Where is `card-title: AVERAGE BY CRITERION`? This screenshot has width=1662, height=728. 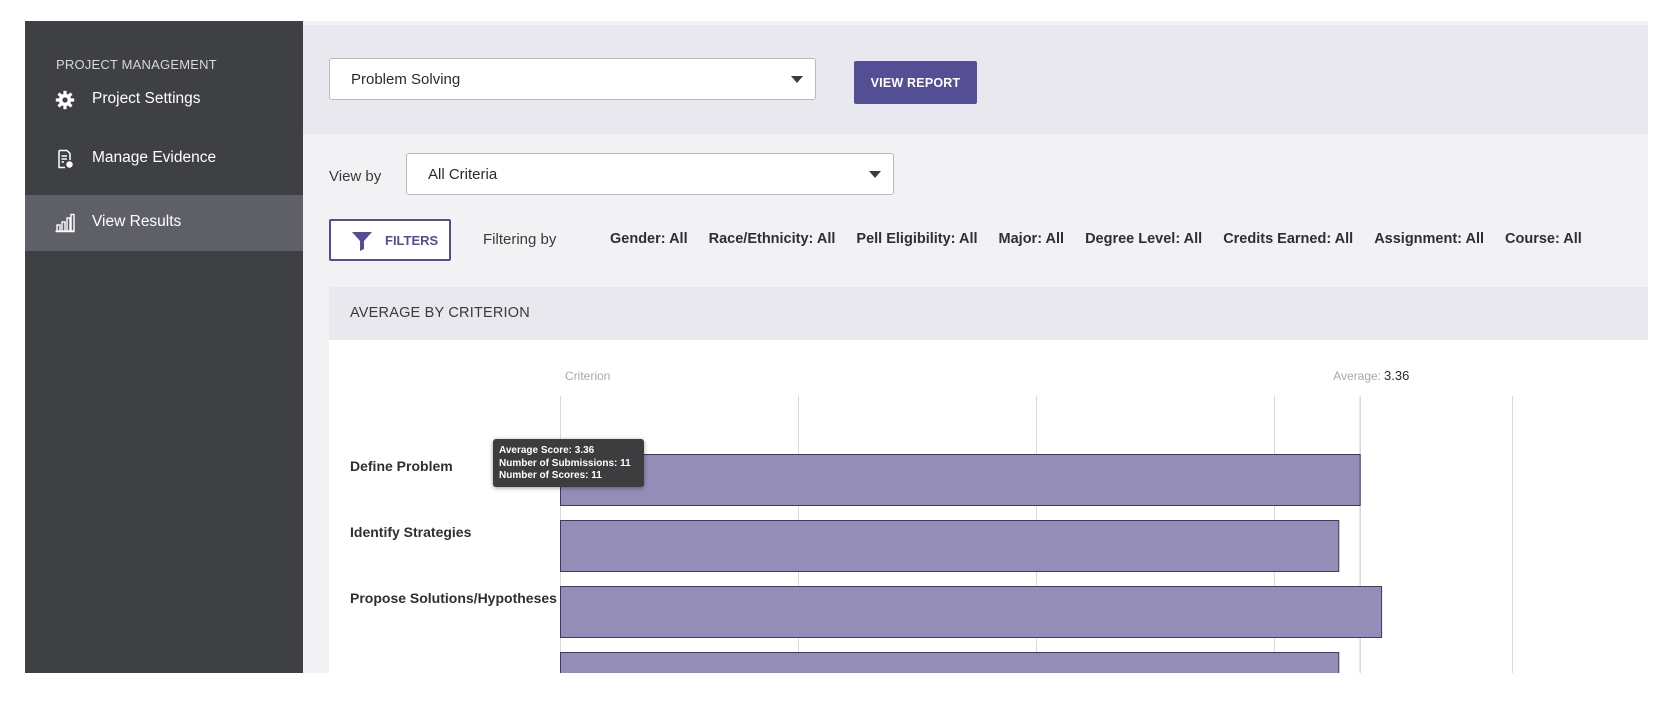
card-title: AVERAGE BY CRITERION is located at coordinates (440, 313).